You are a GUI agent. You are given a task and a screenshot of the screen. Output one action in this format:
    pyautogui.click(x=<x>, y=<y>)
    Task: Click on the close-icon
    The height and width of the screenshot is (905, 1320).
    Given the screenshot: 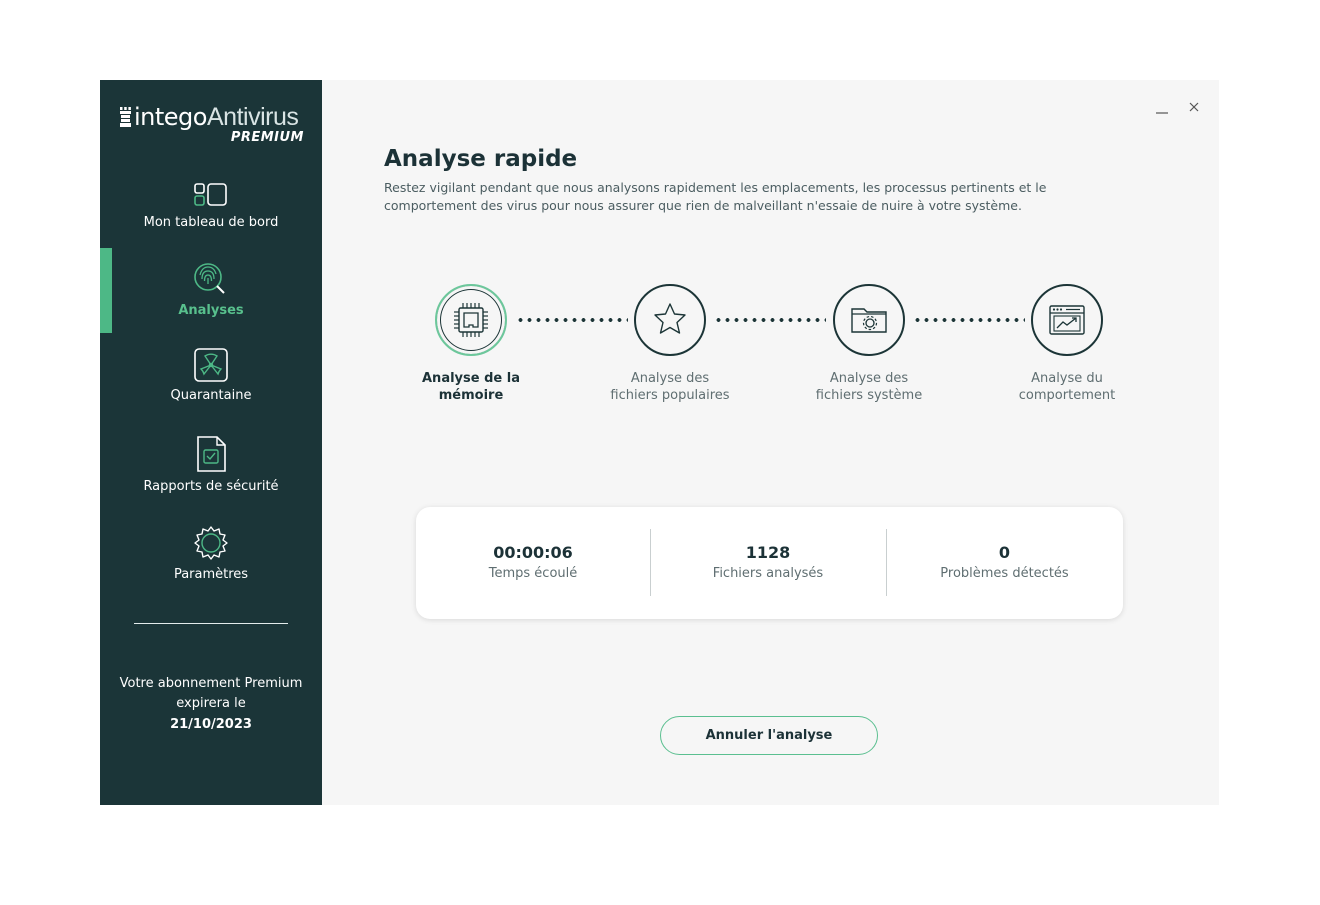 What is the action you would take?
    pyautogui.click(x=1194, y=107)
    